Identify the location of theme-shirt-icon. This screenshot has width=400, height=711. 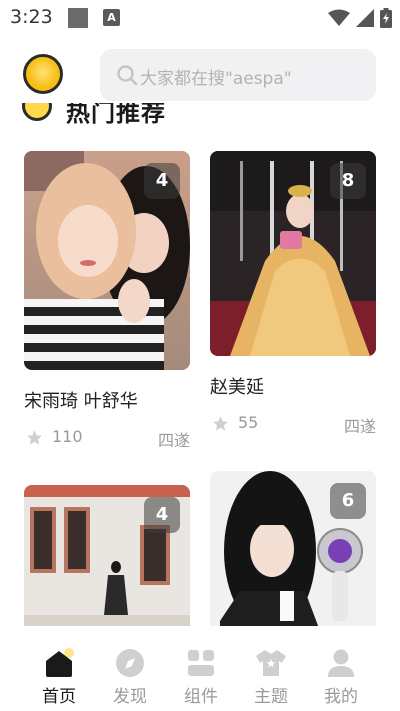
(271, 663).